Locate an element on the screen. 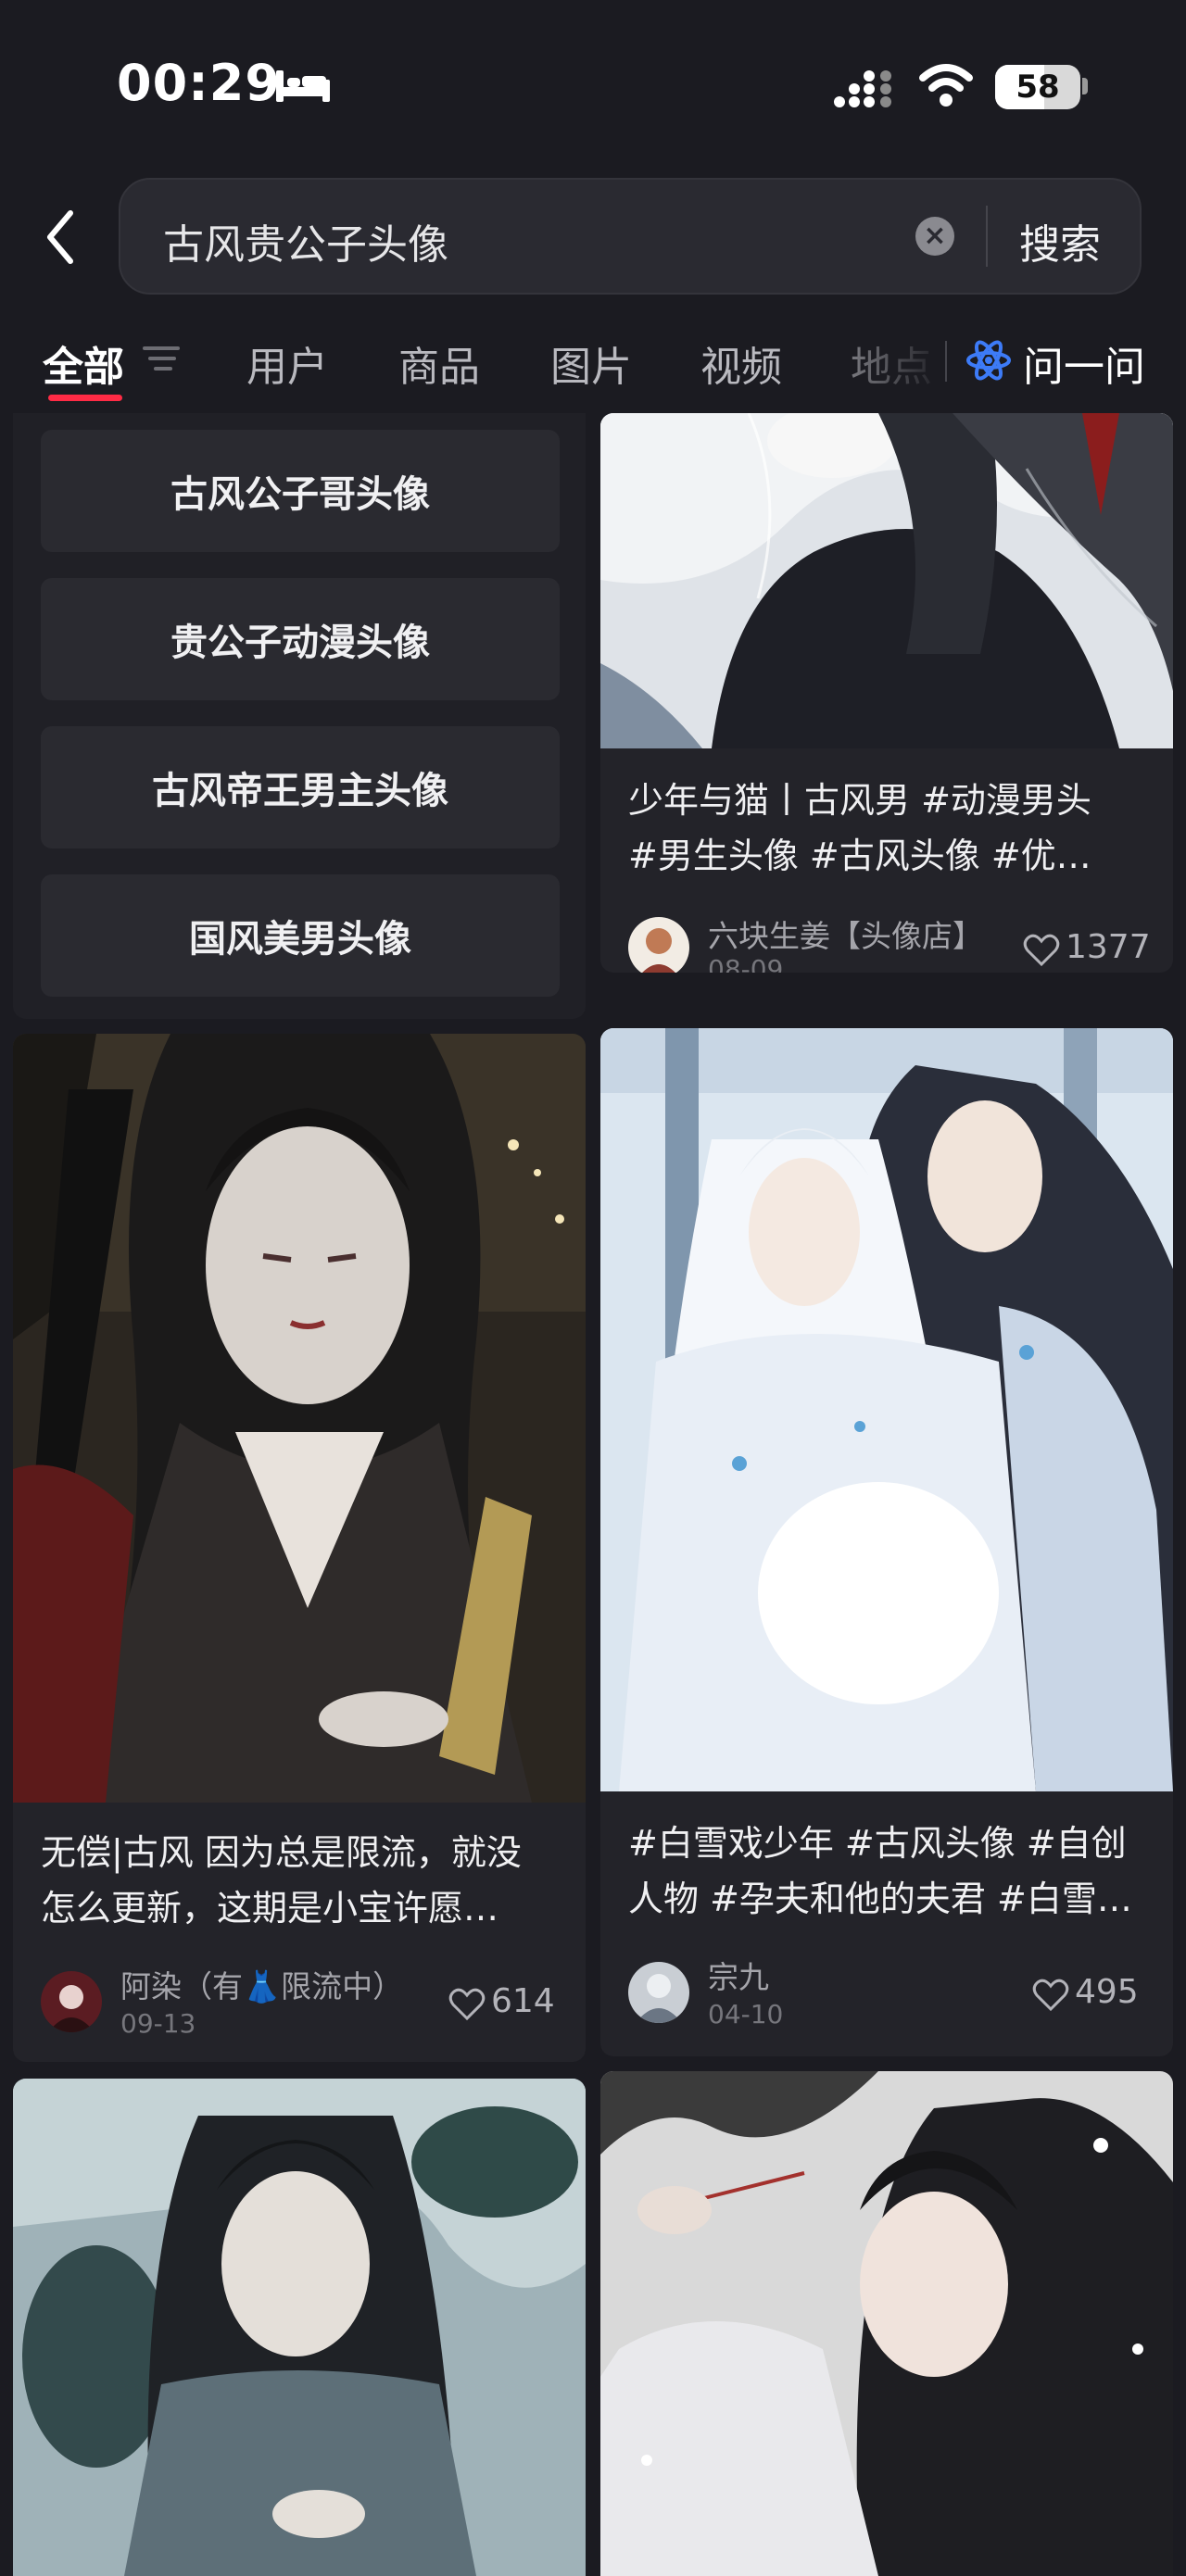 The image size is (1186, 2576). suggestion-item: 古风帝王男主头像 is located at coordinates (300, 787).